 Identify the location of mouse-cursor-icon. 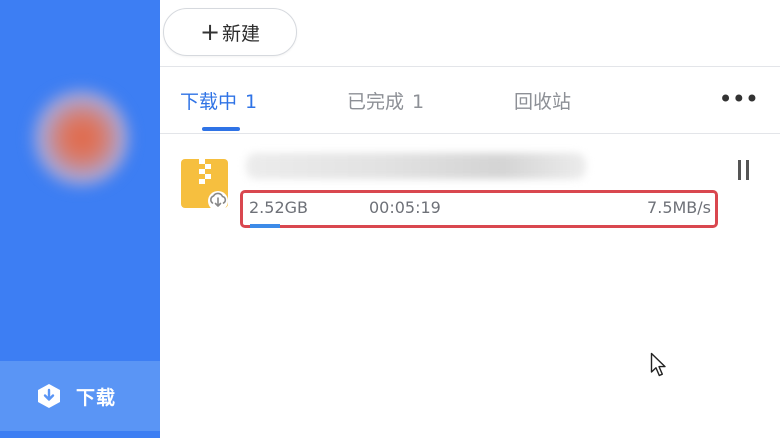
(658, 364).